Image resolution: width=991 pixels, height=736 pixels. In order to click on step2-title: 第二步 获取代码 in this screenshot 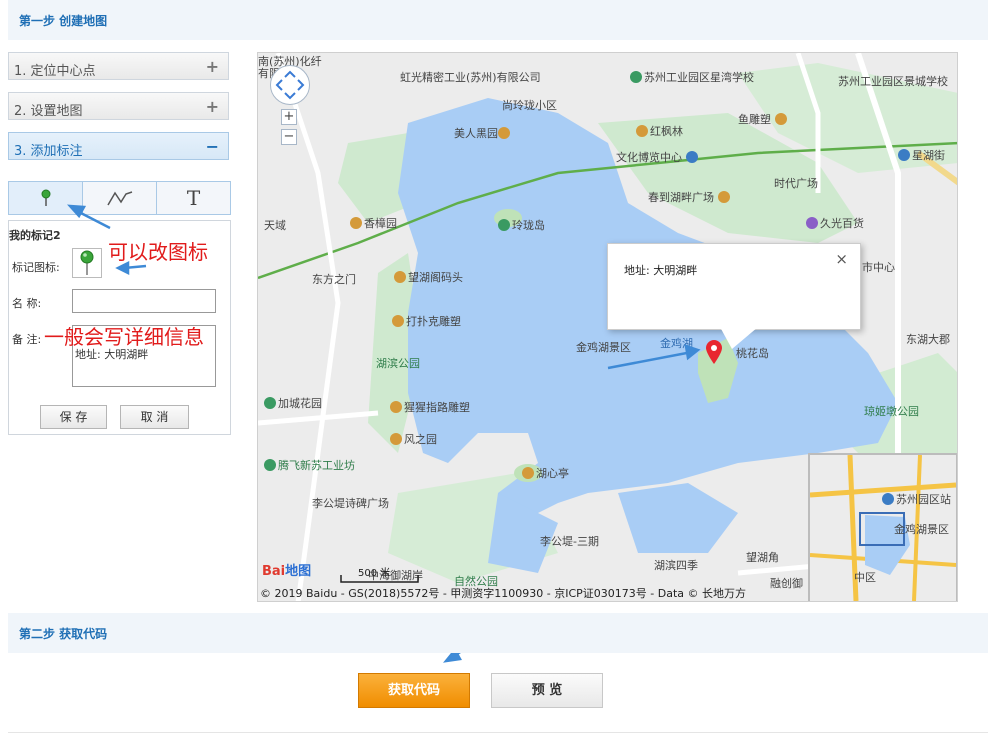, I will do `click(63, 634)`.